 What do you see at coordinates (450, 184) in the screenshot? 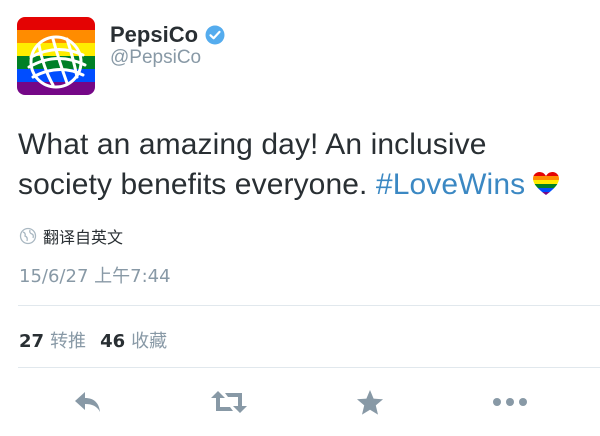
I see `hashtag-link: #LoveWins` at bounding box center [450, 184].